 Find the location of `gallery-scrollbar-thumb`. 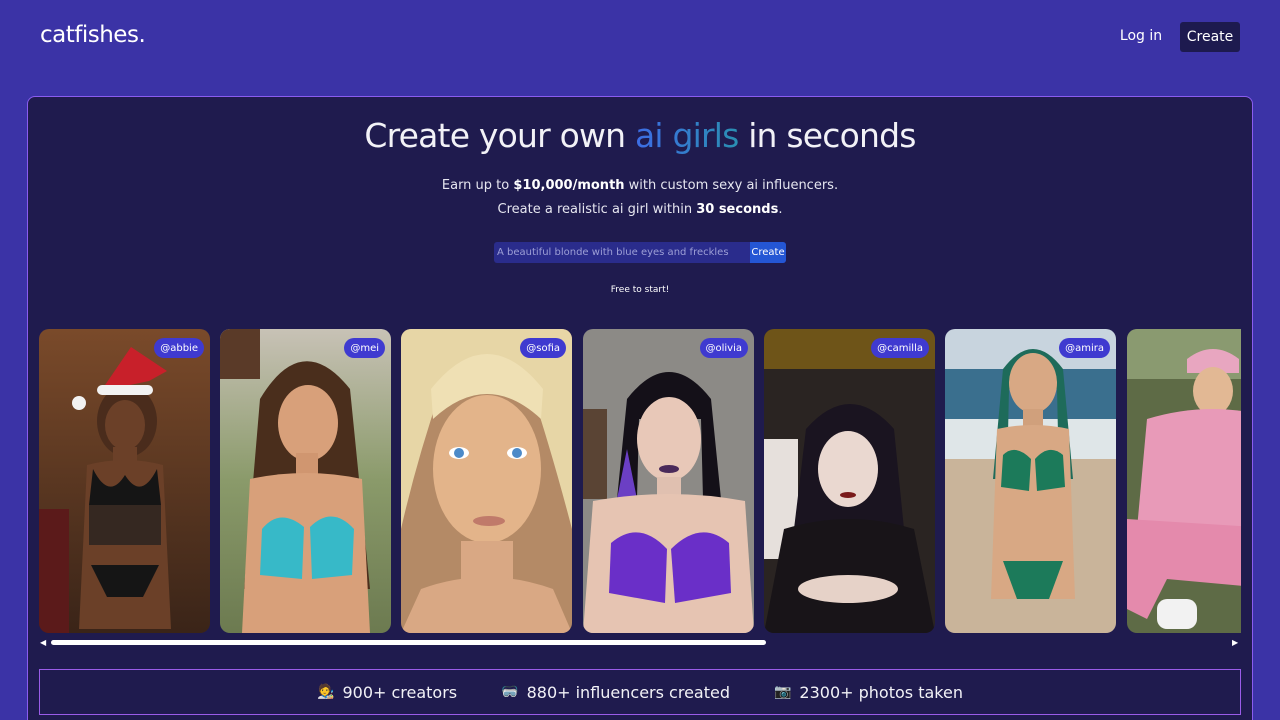

gallery-scrollbar-thumb is located at coordinates (408, 642).